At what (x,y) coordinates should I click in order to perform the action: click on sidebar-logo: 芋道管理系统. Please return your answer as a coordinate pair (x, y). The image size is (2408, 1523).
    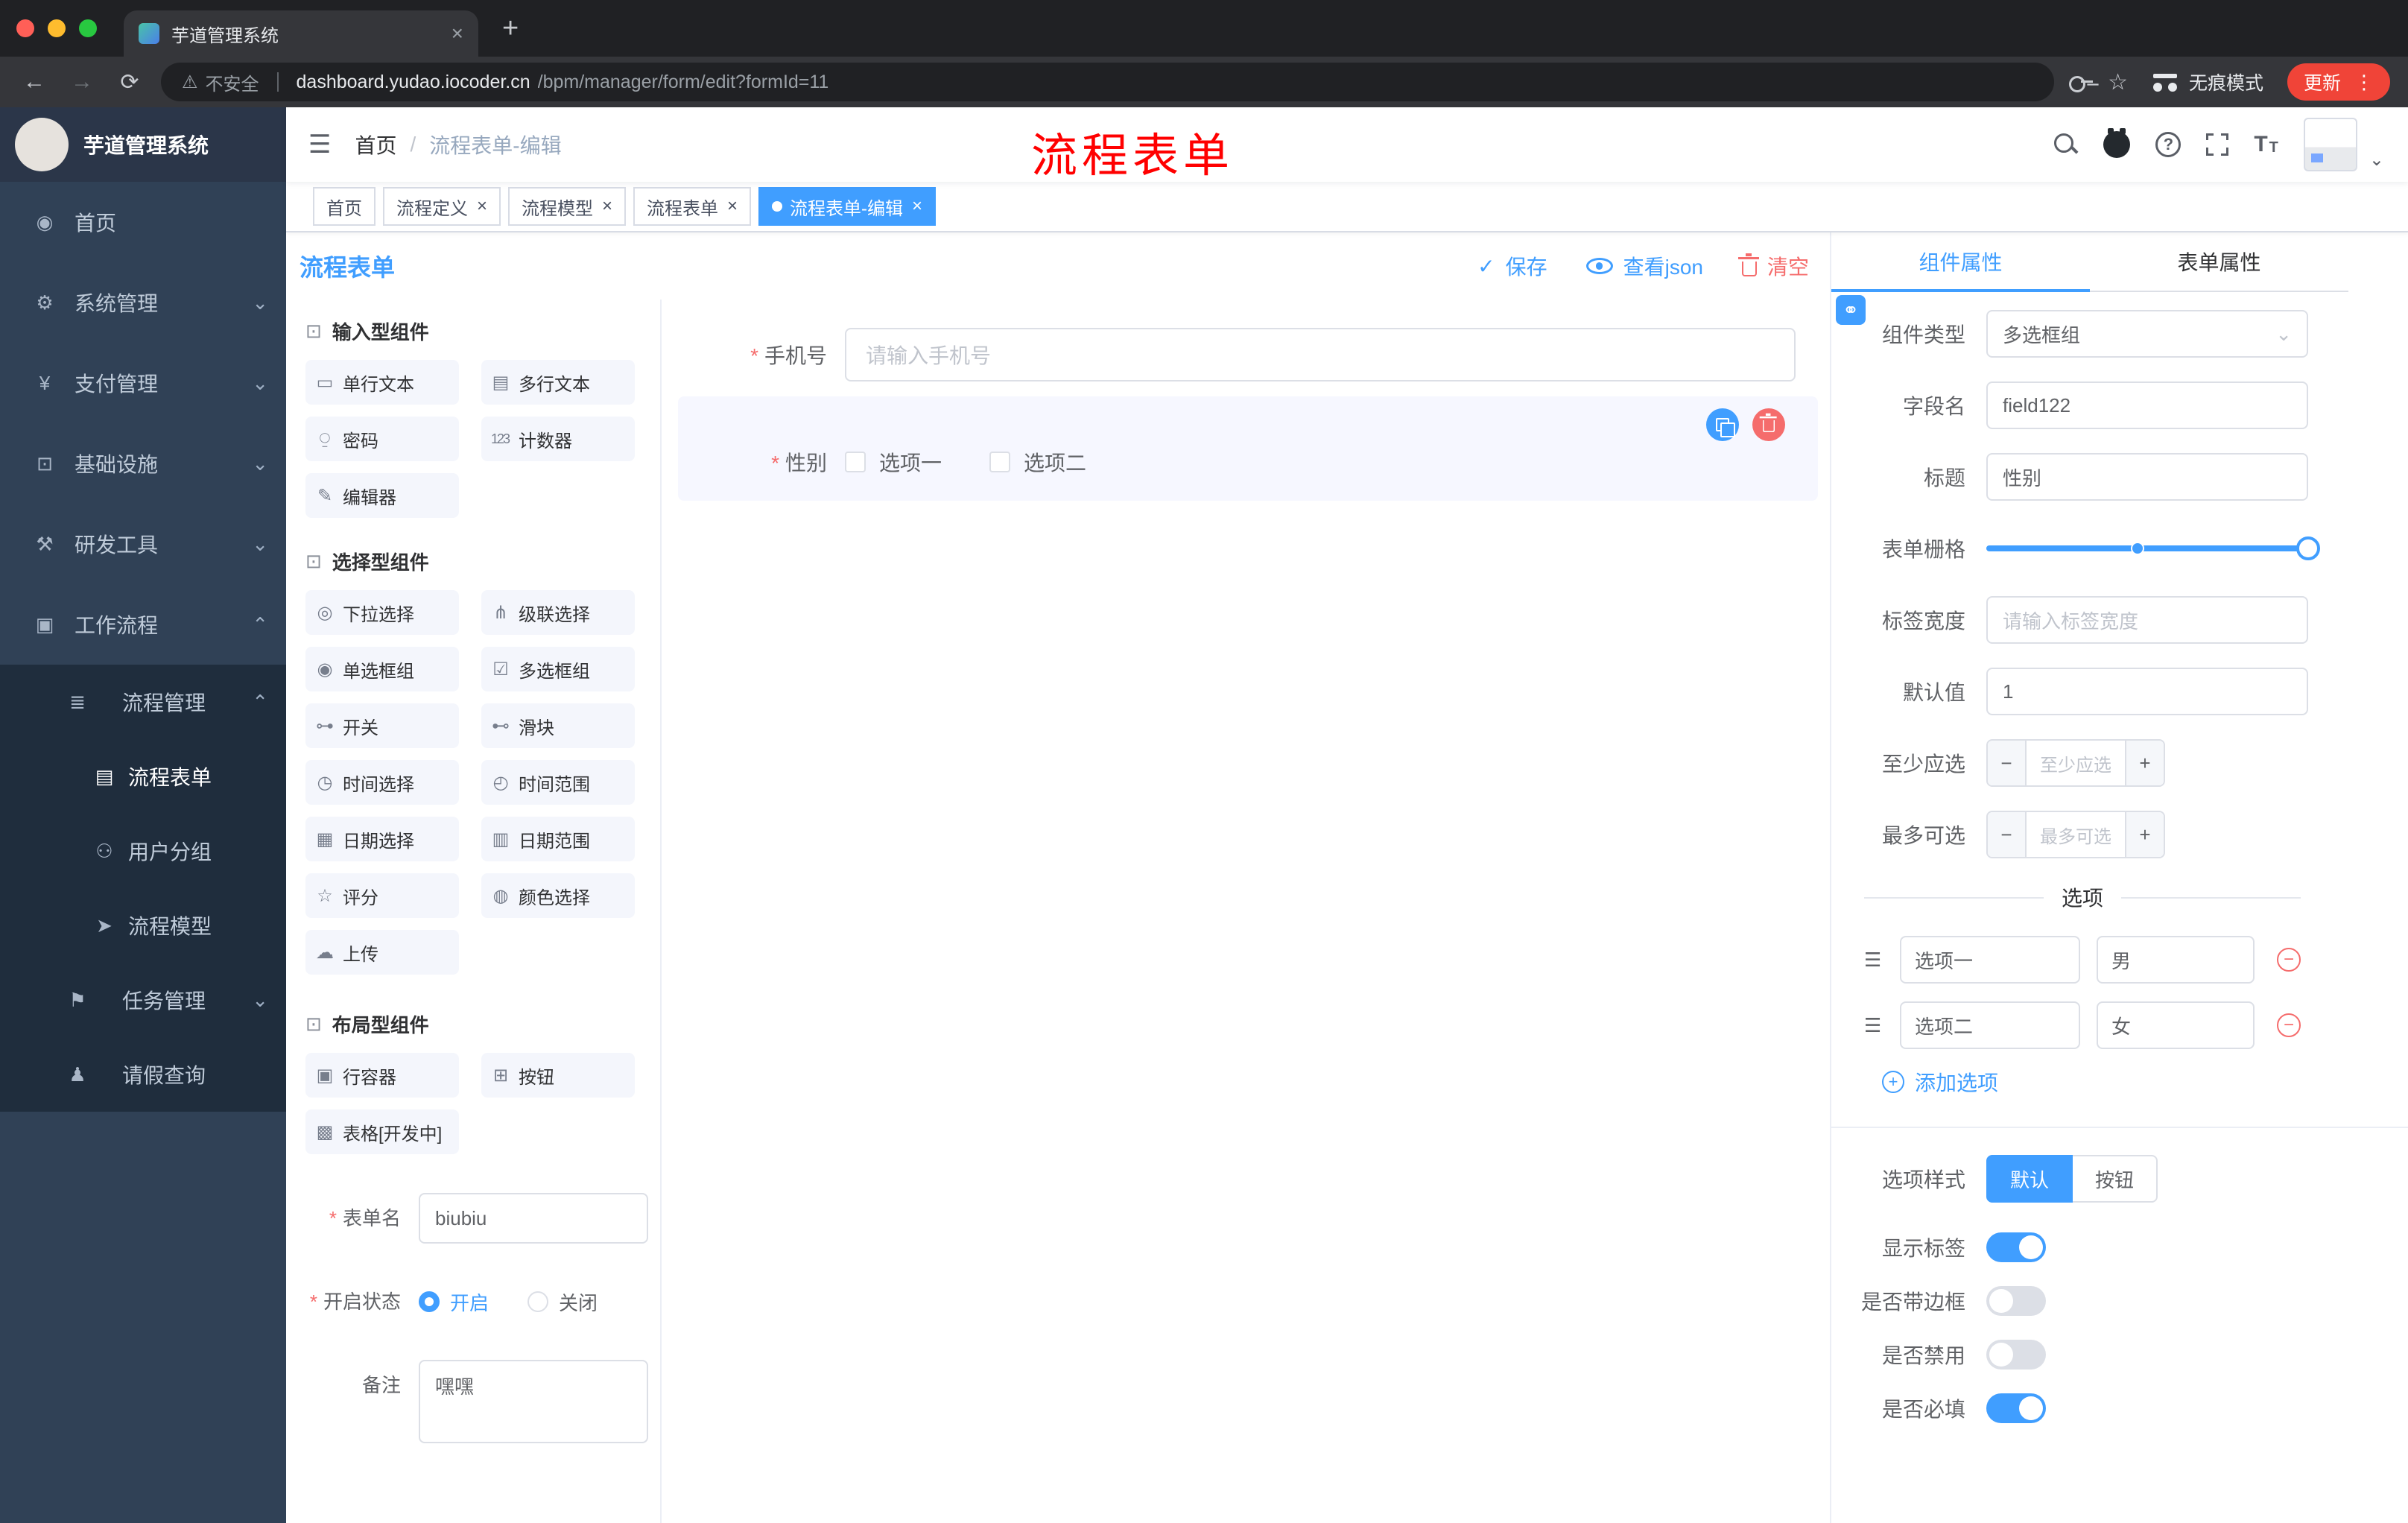
    Looking at the image, I should click on (143, 144).